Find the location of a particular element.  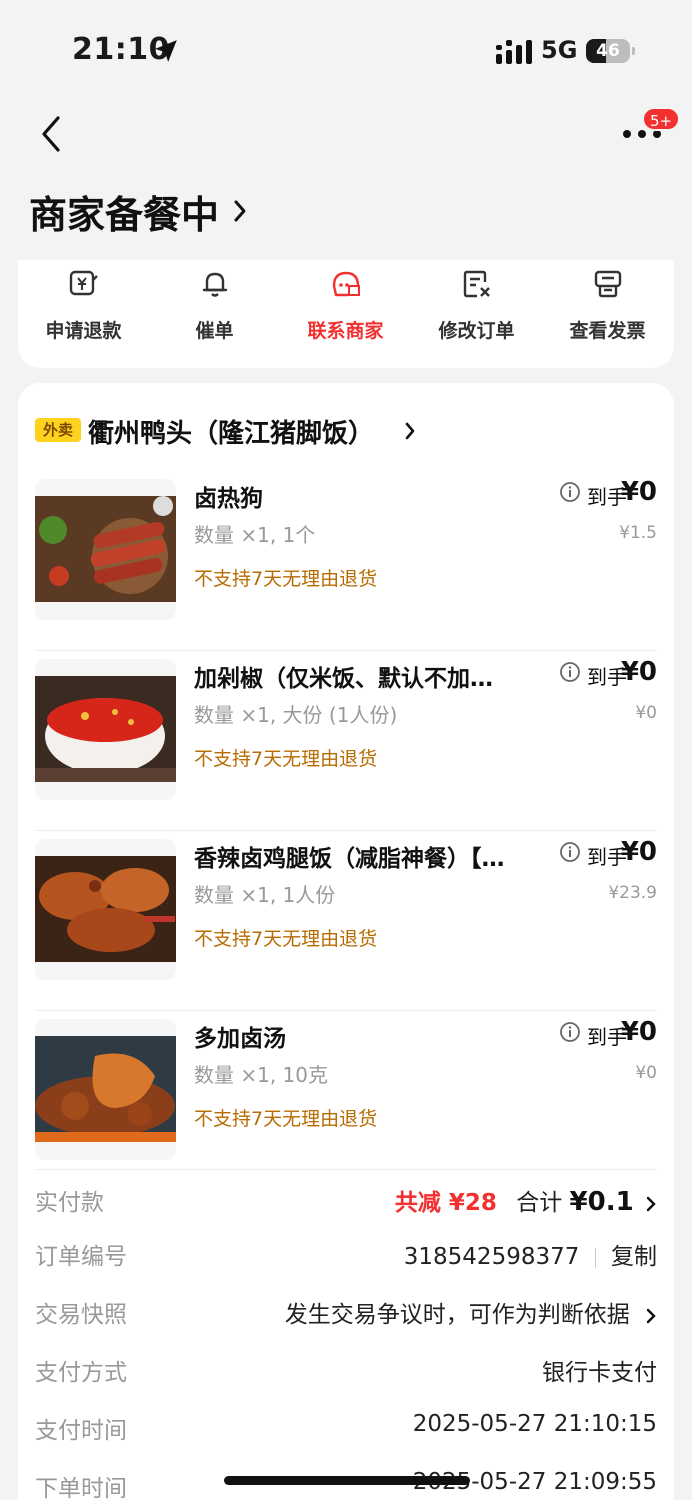

action-label: 修改订单 is located at coordinates (476, 331).